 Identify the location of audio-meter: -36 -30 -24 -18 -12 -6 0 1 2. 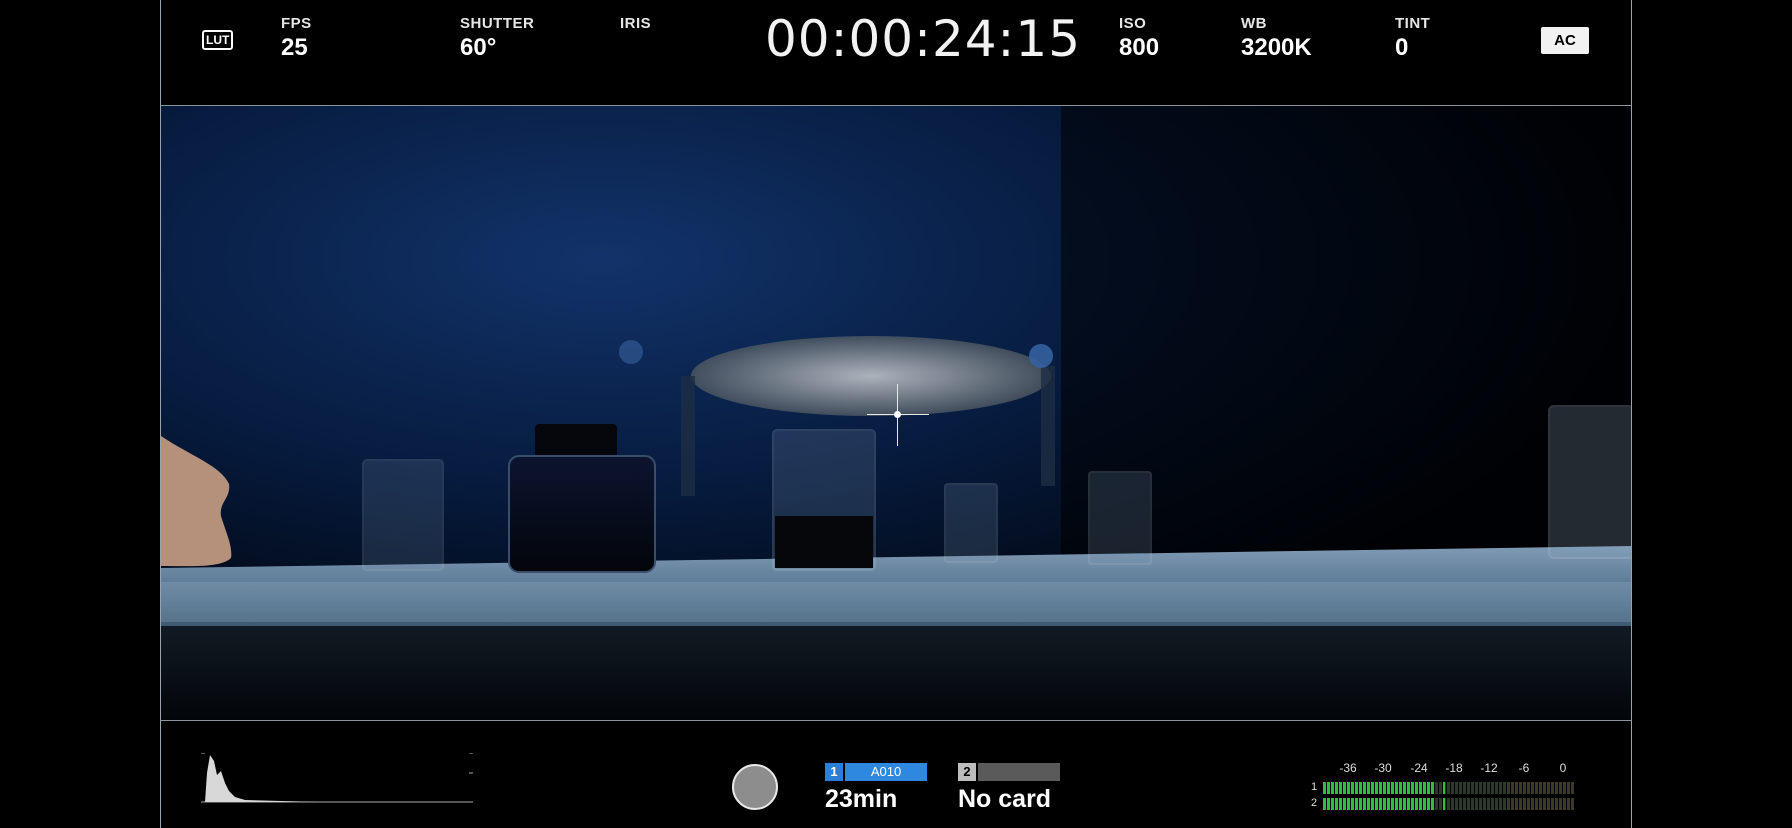
(1448, 791).